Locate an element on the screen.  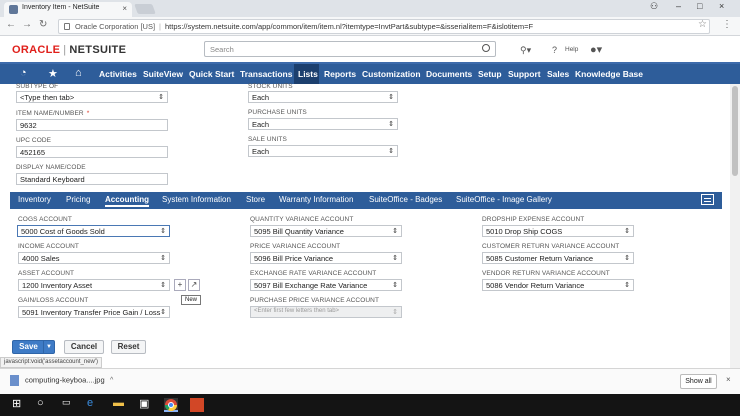
oracle-netsuite-logo: ORACLE | NETSUITE is located at coordinates (69, 50).